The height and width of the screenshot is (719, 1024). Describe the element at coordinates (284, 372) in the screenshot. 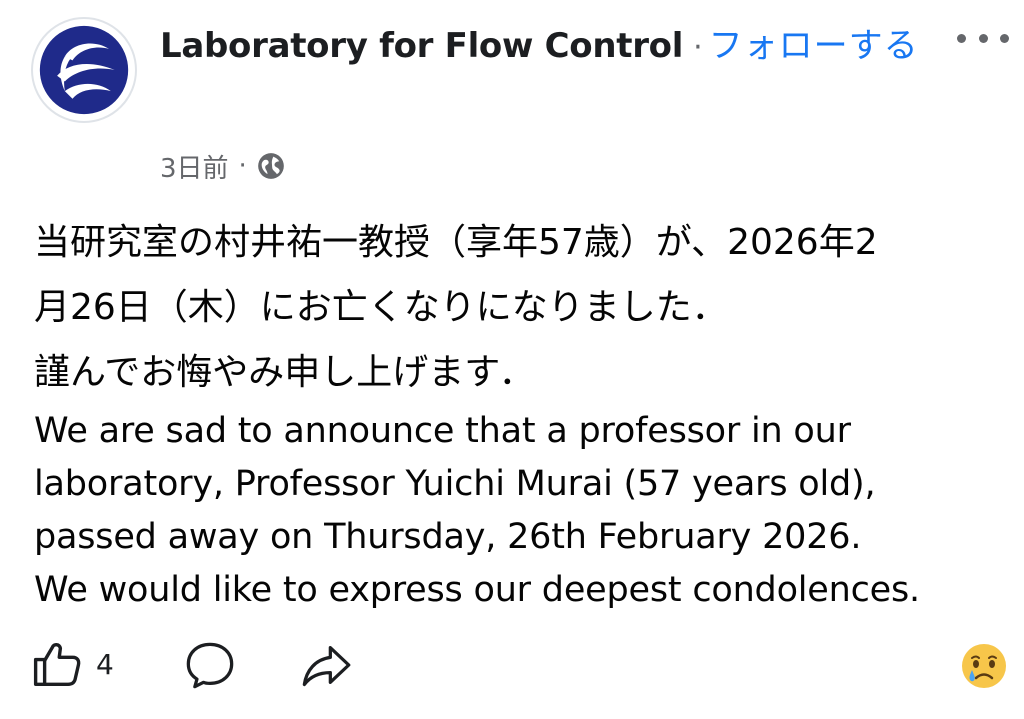

I see `post-text-jp-line: 謹んでお悔やみ申し上げます．` at that location.